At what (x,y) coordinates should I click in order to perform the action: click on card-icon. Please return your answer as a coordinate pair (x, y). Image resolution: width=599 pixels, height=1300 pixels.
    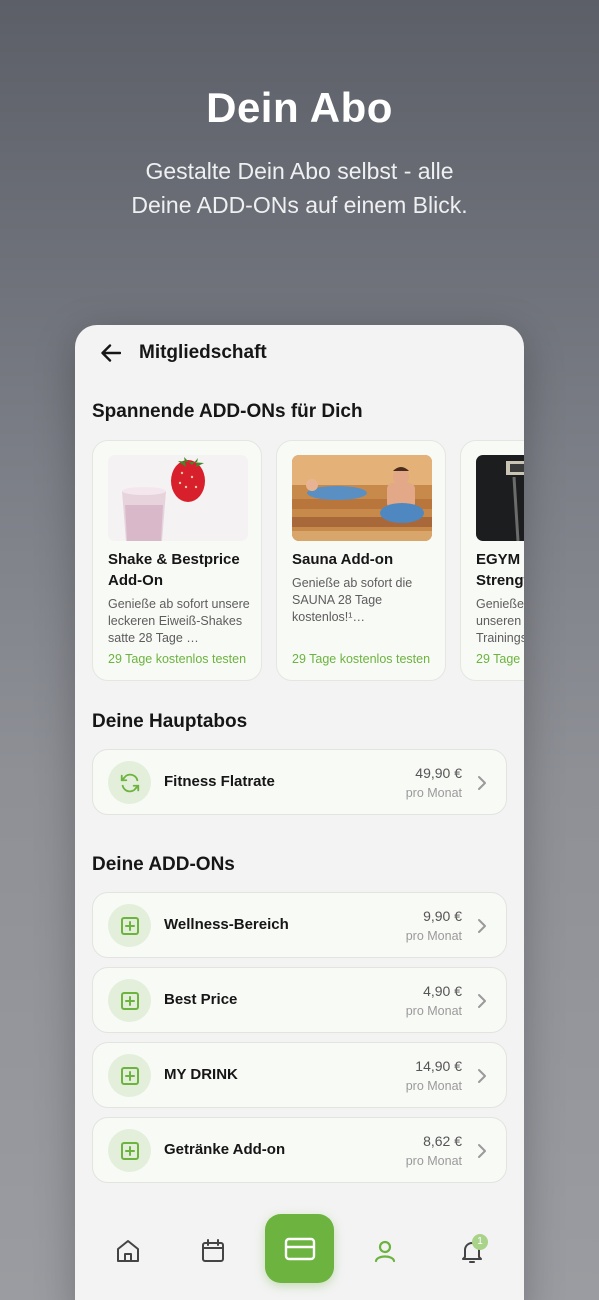
    Looking at the image, I should click on (299, 1248).